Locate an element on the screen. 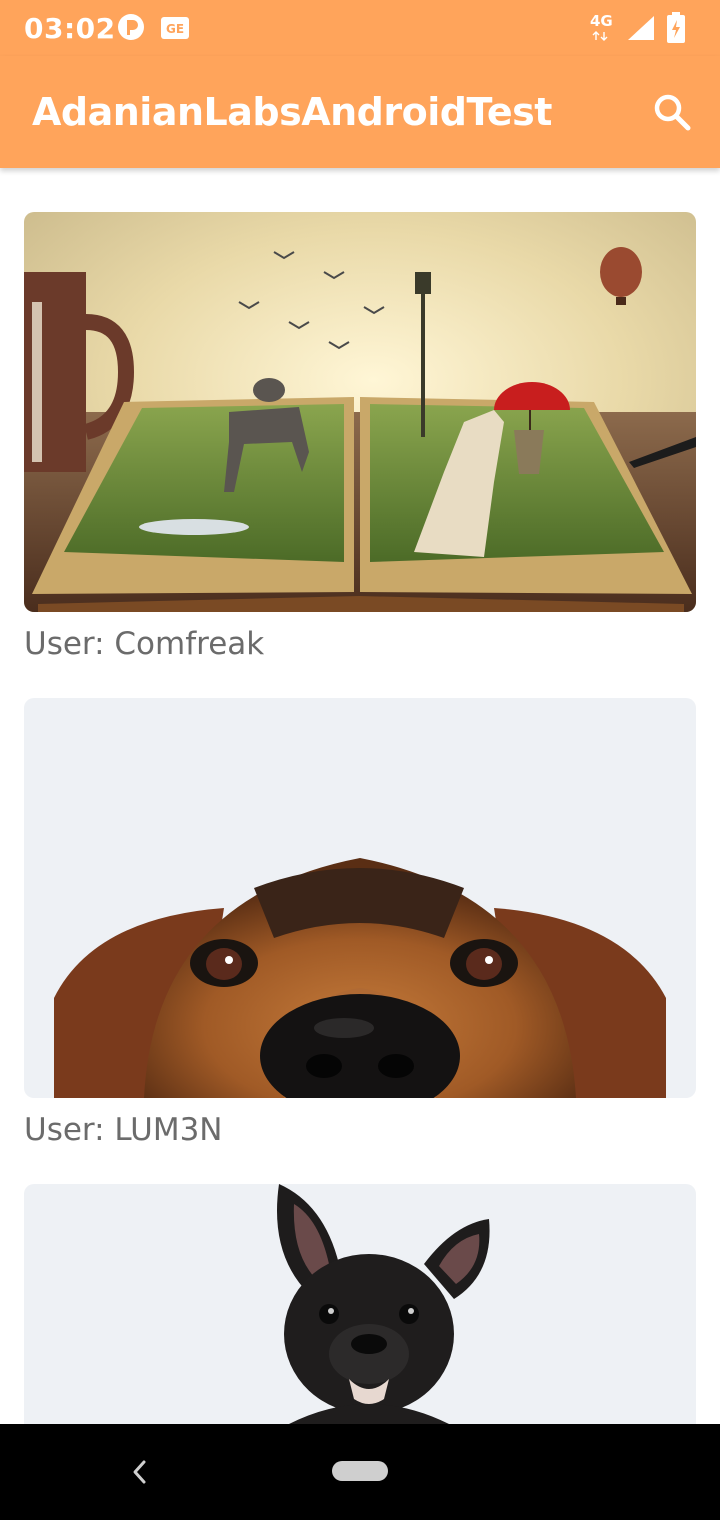  svg-text: GE is located at coordinates (175, 29).